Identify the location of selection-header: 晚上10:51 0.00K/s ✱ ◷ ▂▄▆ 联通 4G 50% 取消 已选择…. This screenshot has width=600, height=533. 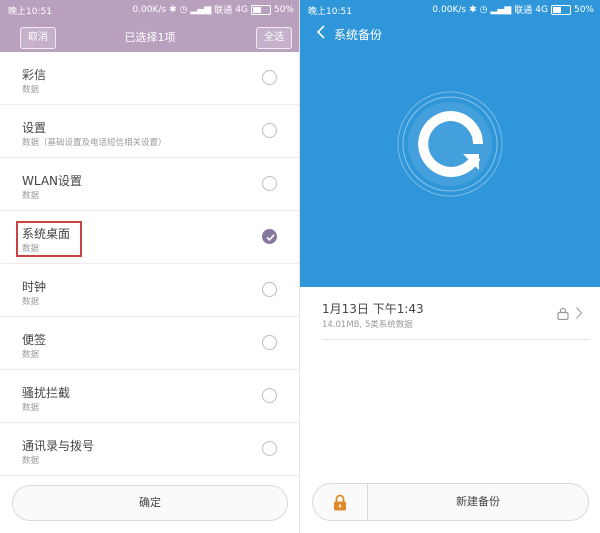
(150, 26).